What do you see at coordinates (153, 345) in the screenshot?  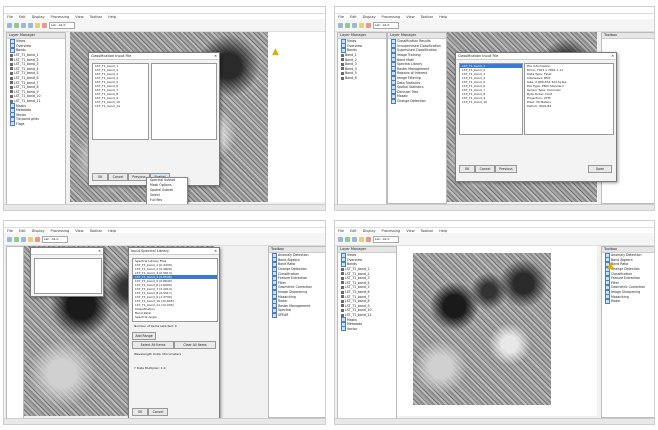 I see `select-all-button: Select All Items` at bounding box center [153, 345].